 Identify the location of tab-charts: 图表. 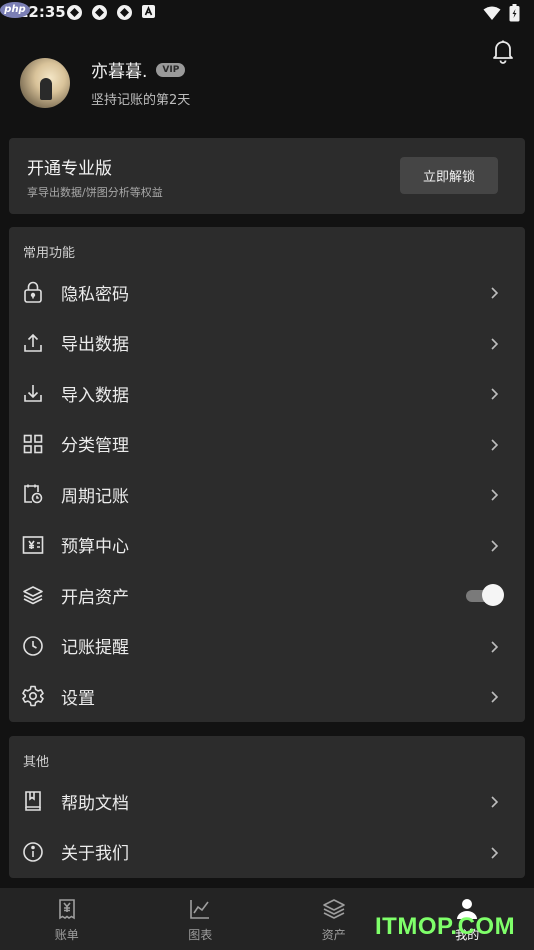
(201, 919).